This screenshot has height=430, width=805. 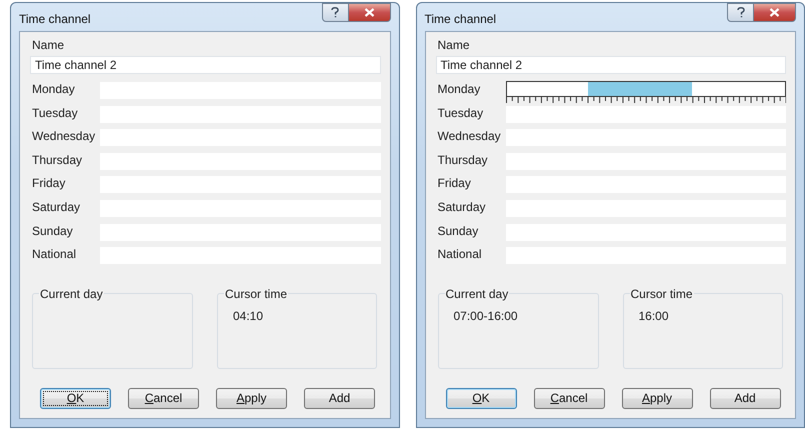 I want to click on group-value: 07:00-16:00, so click(x=485, y=315).